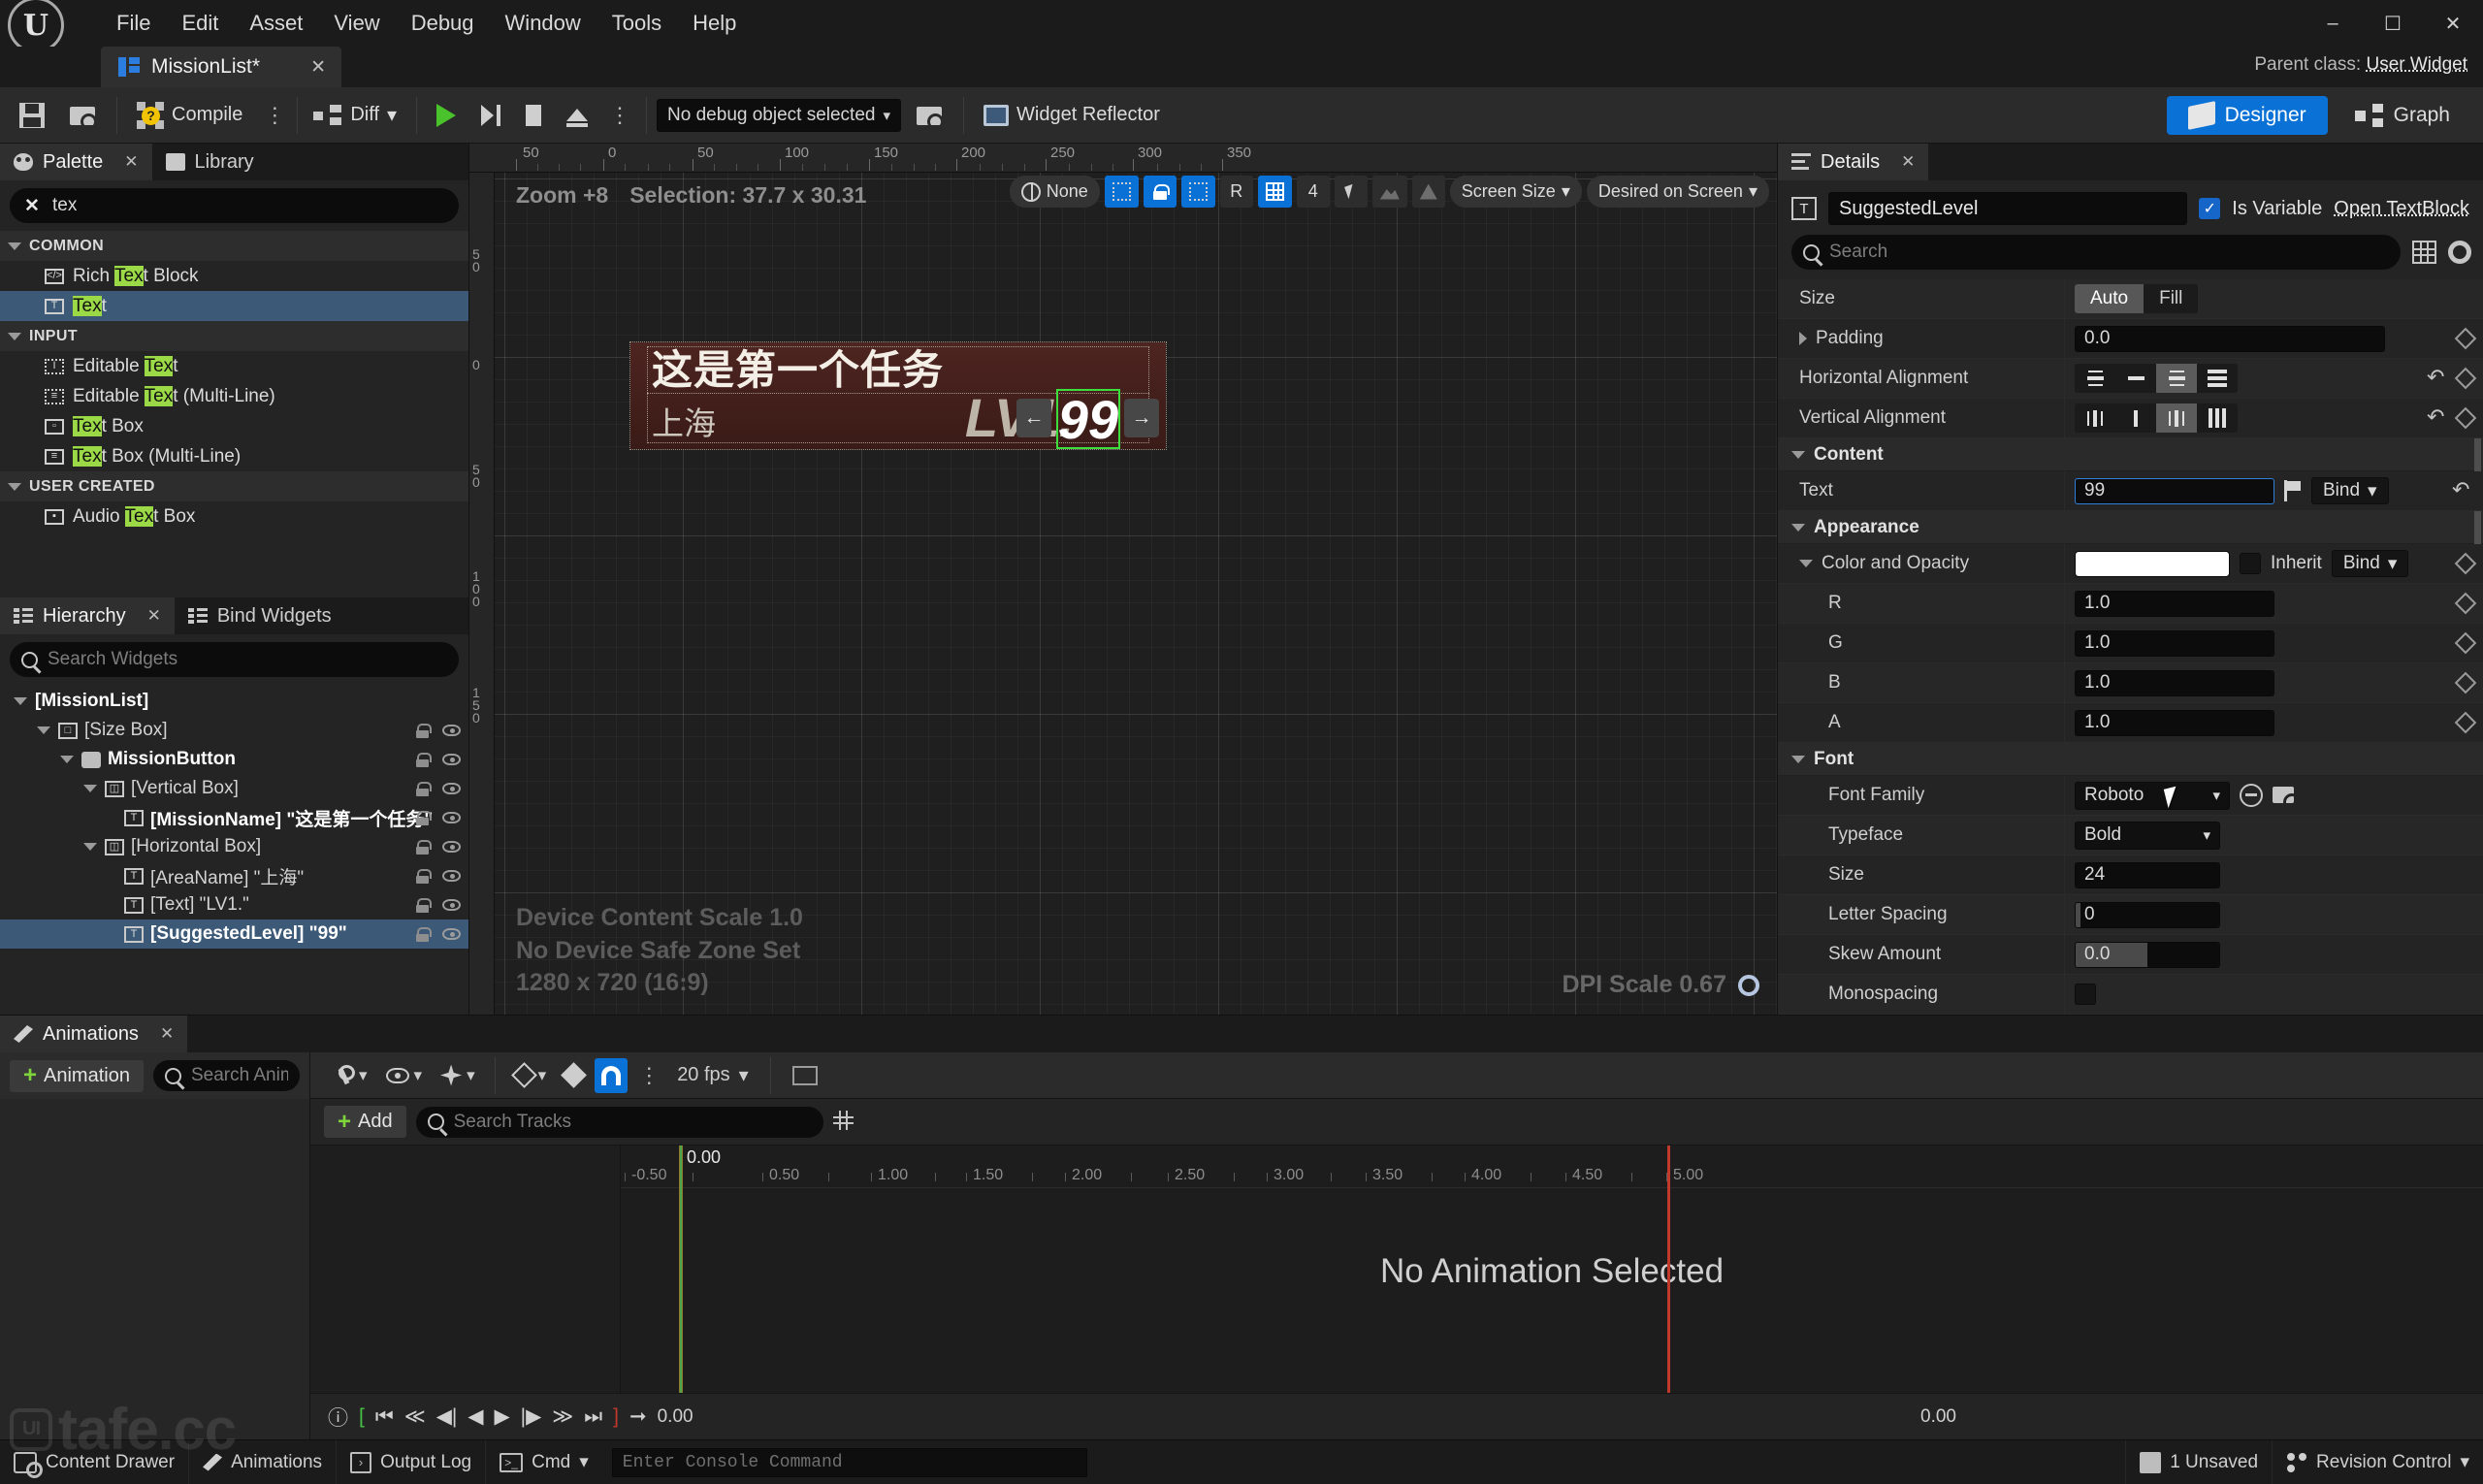  Describe the element at coordinates (534, 115) in the screenshot. I see `stop-button` at that location.